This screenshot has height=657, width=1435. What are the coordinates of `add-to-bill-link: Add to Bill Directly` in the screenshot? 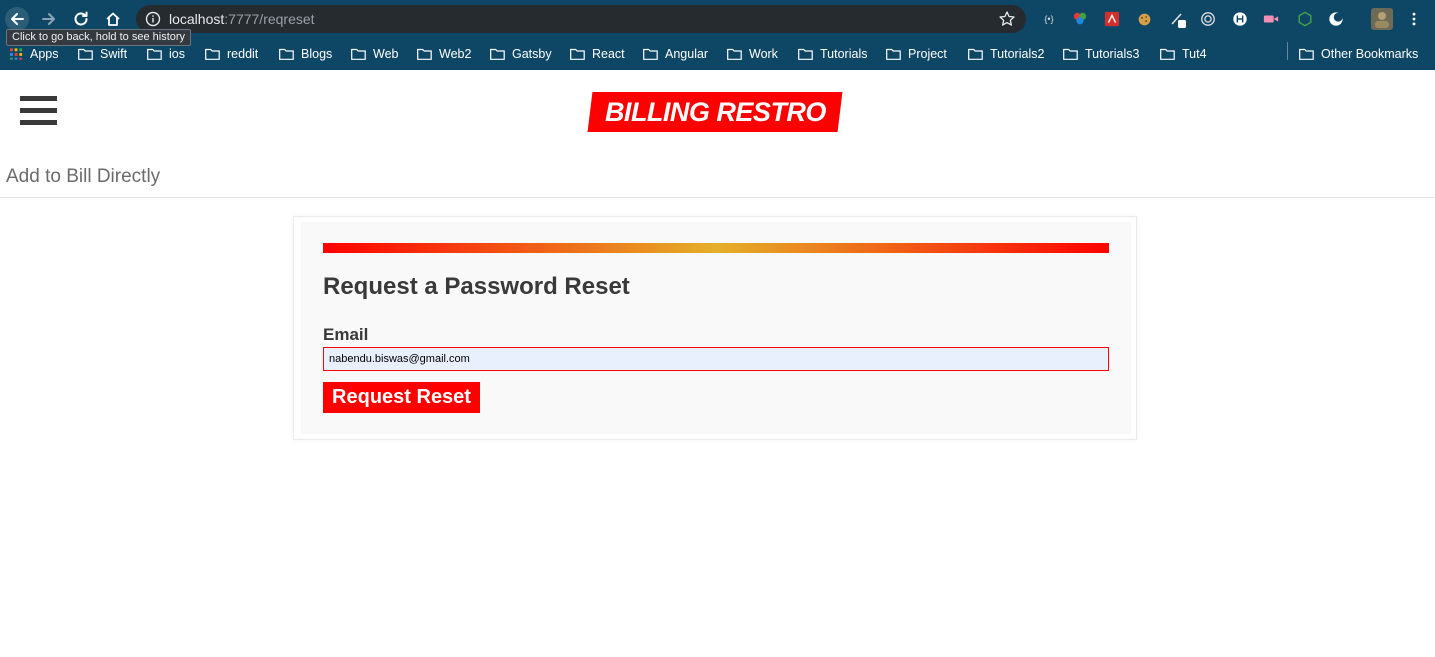 It's located at (83, 177).